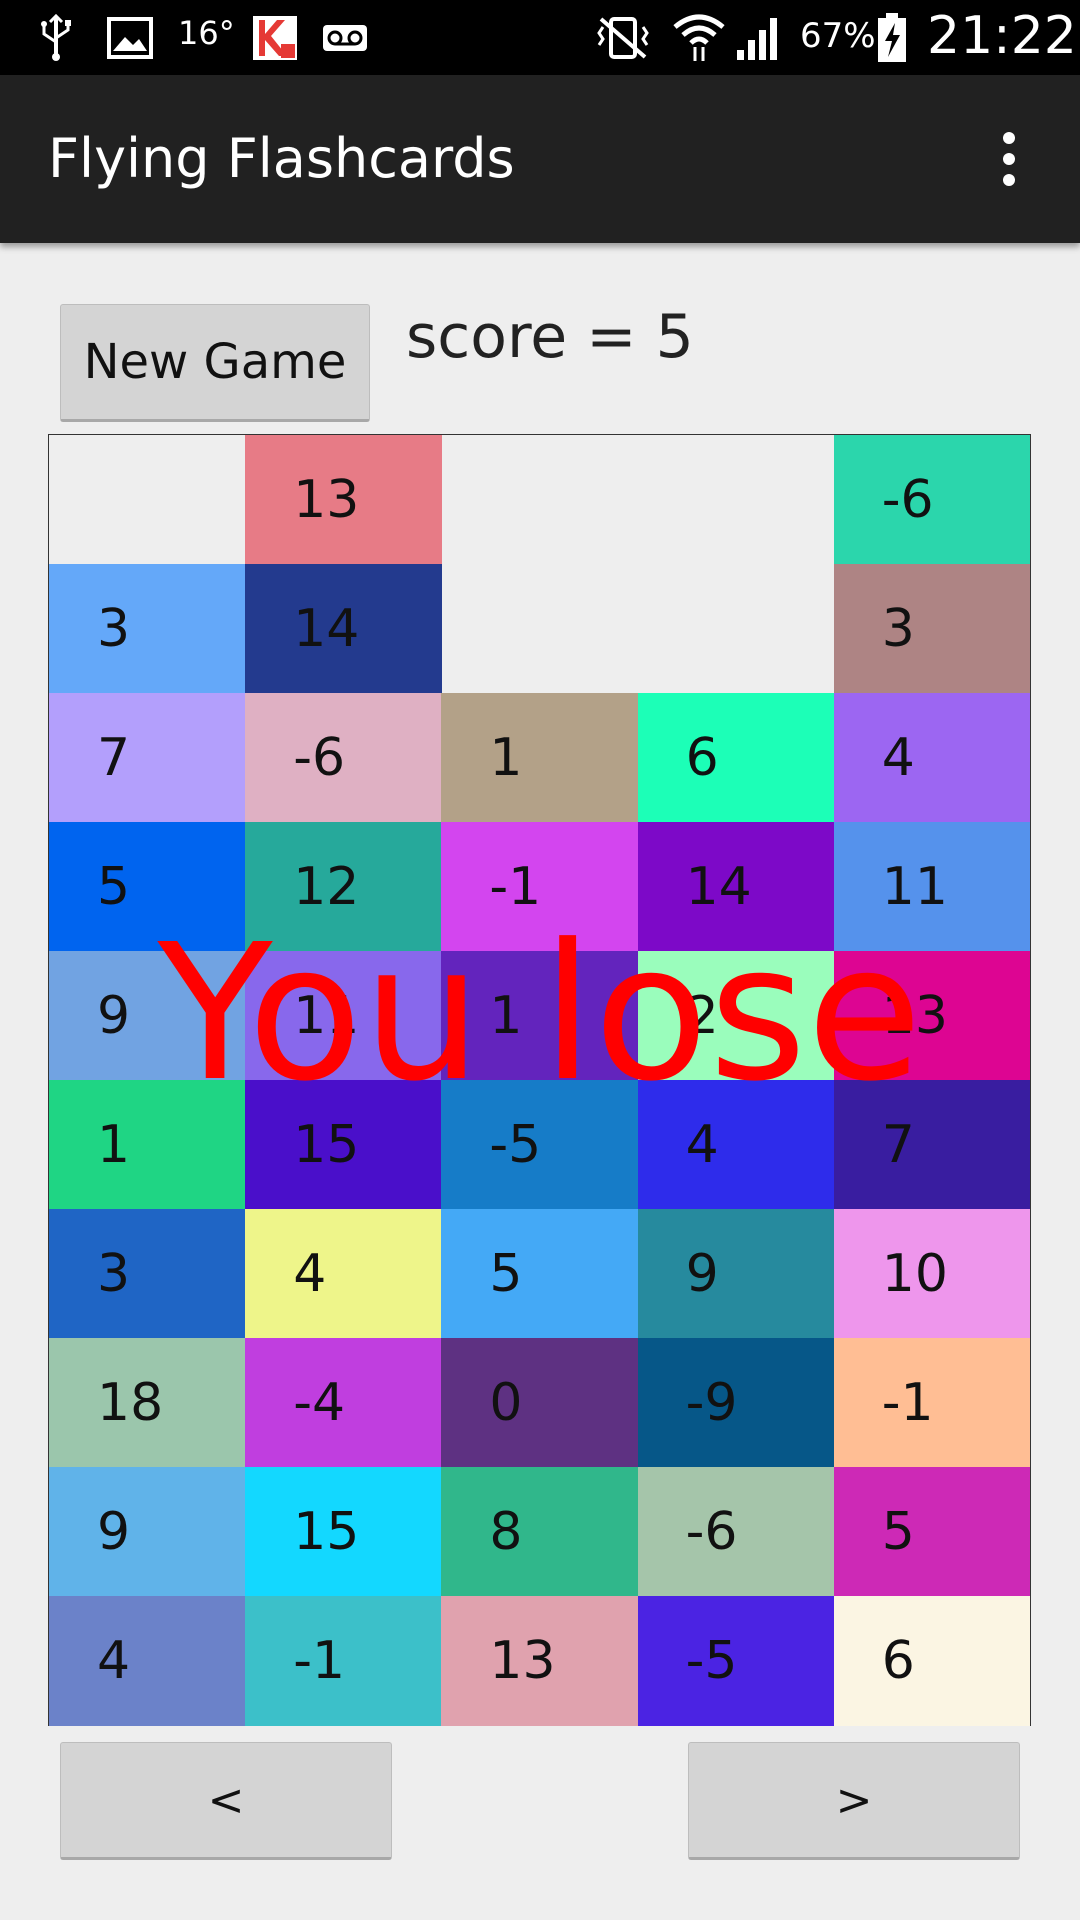  What do you see at coordinates (130, 38) in the screenshot?
I see `image-icon` at bounding box center [130, 38].